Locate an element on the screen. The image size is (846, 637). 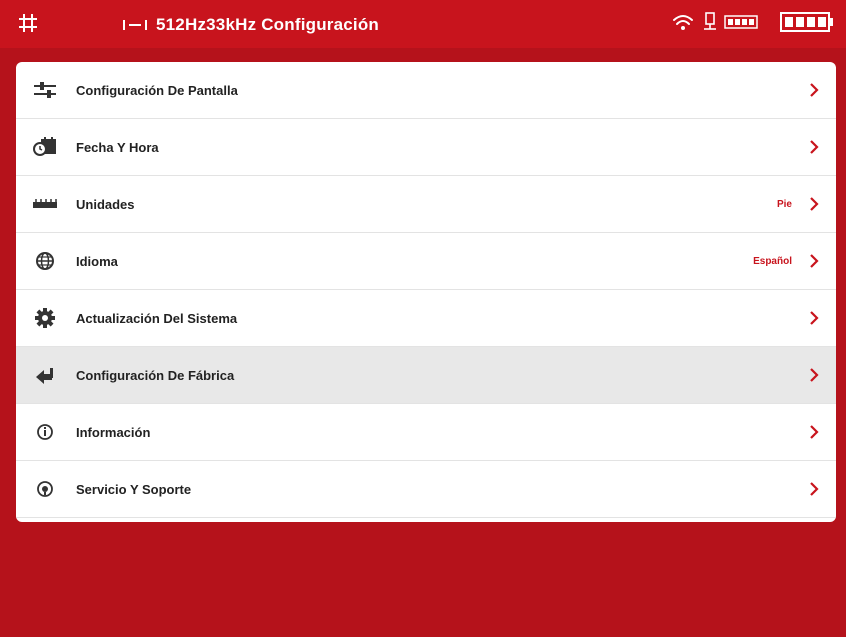
menu-item-actualizacion-sistema: Actualización Del Sistema is located at coordinates (426, 318).